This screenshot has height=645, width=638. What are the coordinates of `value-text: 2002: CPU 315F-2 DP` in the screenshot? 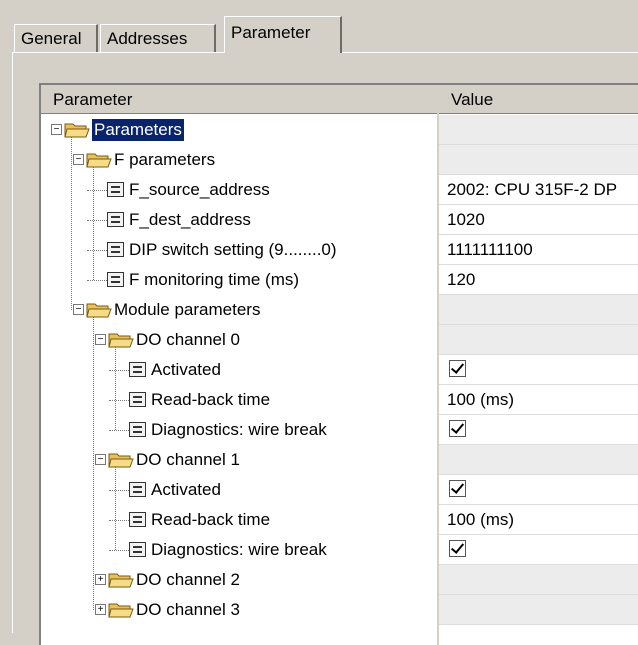 It's located at (532, 189).